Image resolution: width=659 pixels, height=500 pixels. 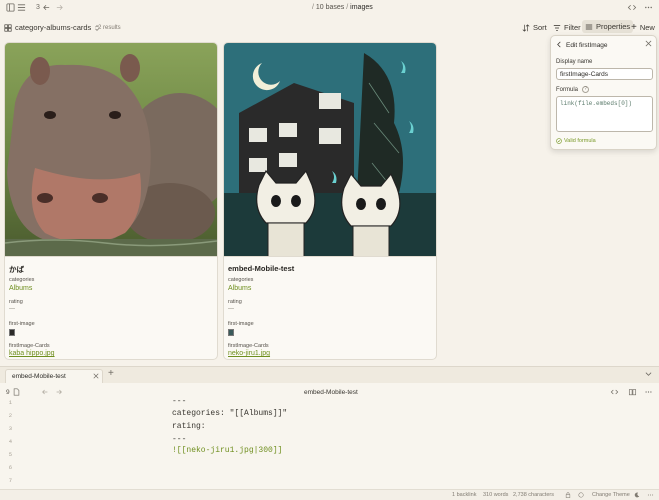 I want to click on new-button: + New, so click(x=643, y=27).